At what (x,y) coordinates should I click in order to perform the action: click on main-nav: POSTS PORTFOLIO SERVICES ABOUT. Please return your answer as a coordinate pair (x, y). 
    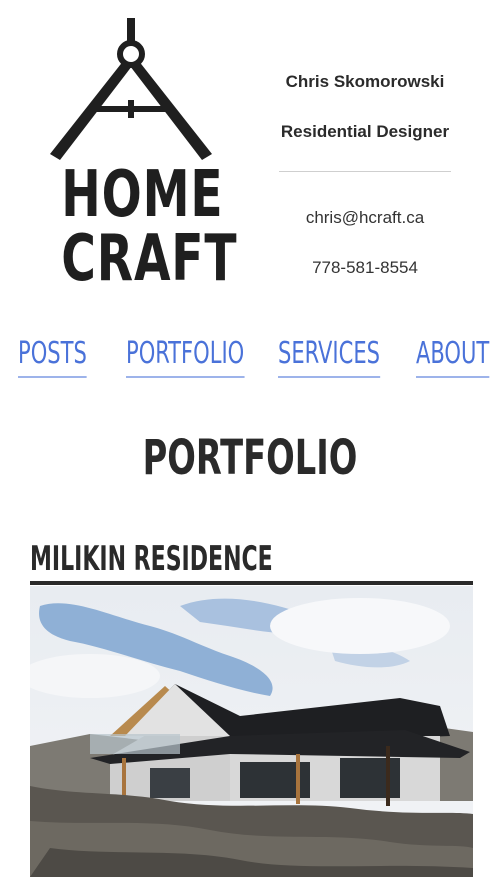
    Looking at the image, I should click on (250, 357).